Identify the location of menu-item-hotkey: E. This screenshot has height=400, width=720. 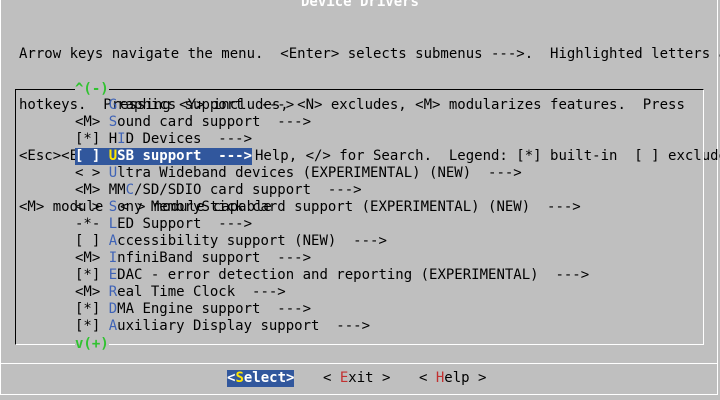
(113, 275).